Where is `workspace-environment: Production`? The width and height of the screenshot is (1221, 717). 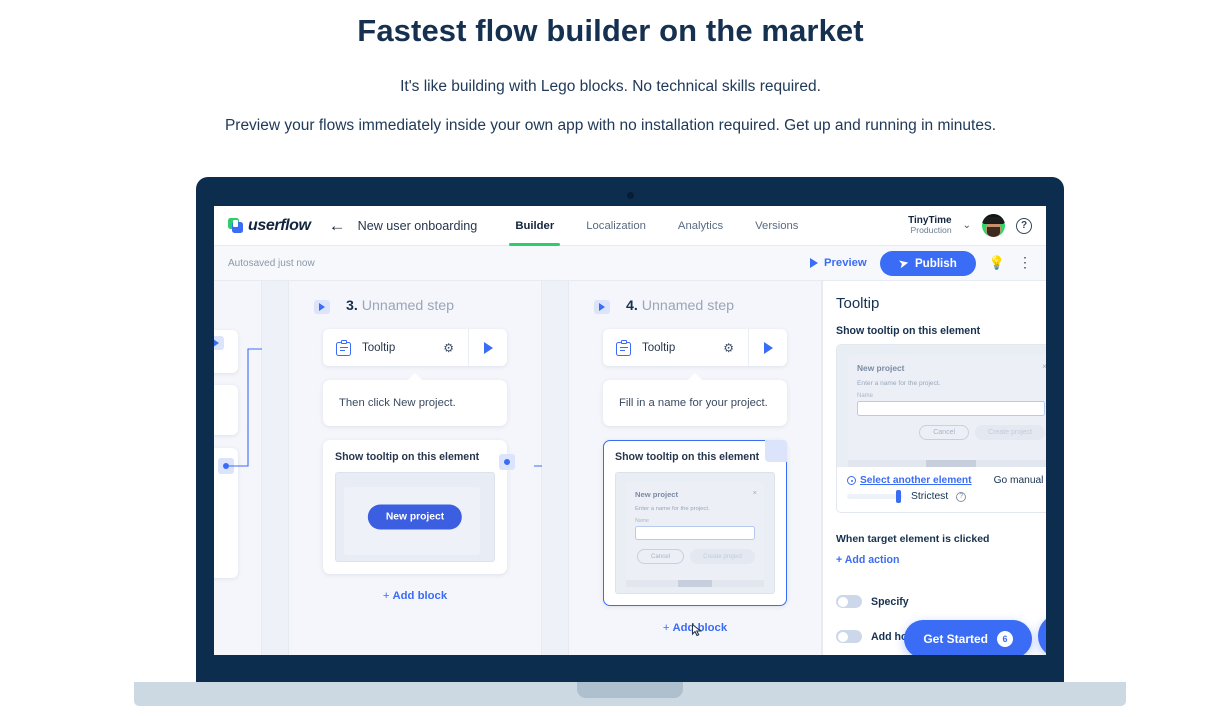 workspace-environment: Production is located at coordinates (931, 230).